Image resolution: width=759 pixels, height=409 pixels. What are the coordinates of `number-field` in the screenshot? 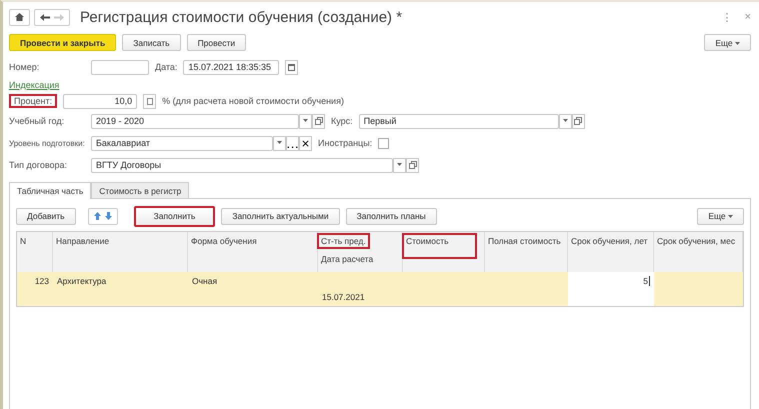 It's located at (120, 67).